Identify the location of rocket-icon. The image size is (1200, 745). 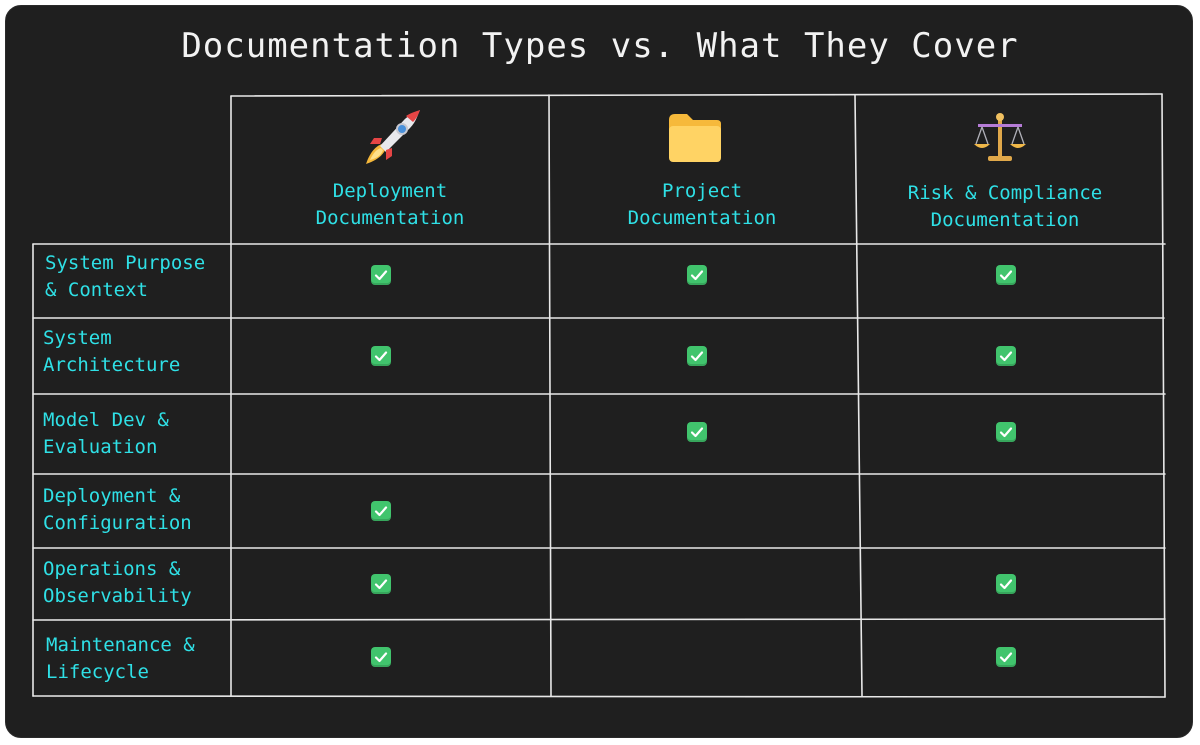
(393, 137).